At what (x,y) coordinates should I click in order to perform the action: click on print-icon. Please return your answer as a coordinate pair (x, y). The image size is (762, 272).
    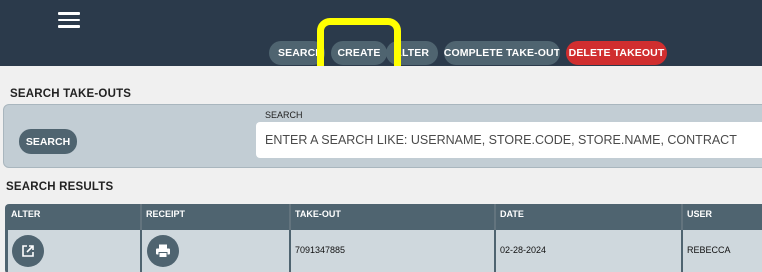
    Looking at the image, I should click on (163, 251).